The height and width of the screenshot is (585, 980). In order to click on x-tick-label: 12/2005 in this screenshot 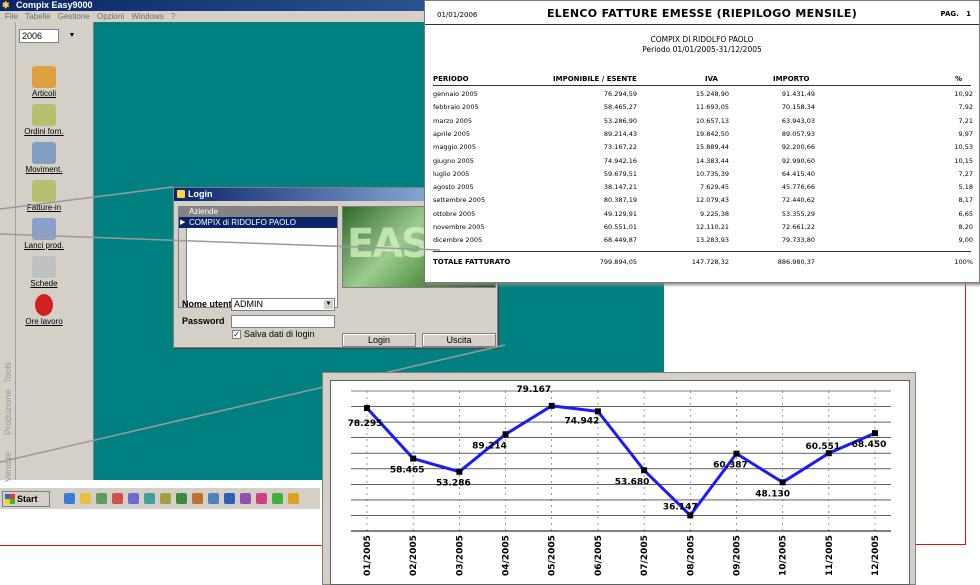, I will do `click(876, 555)`.